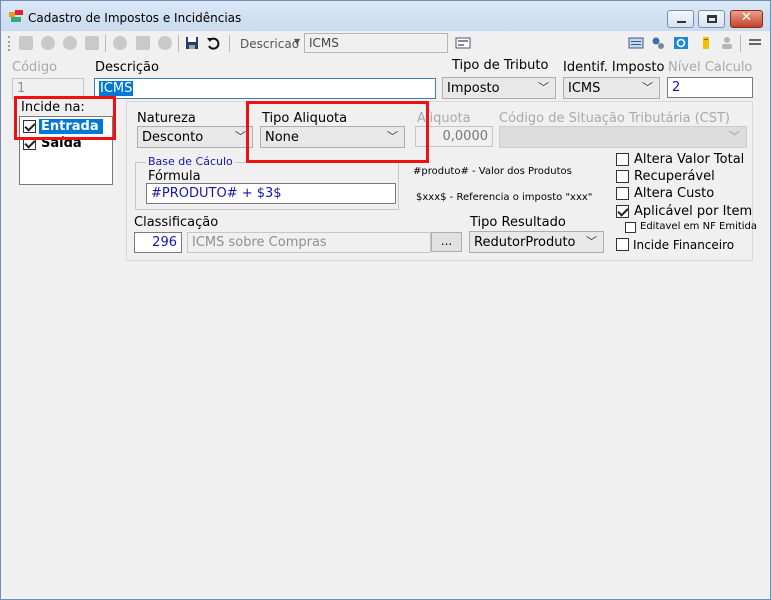 The width and height of the screenshot is (771, 600). What do you see at coordinates (636, 43) in the screenshot?
I see `layout-icon` at bounding box center [636, 43].